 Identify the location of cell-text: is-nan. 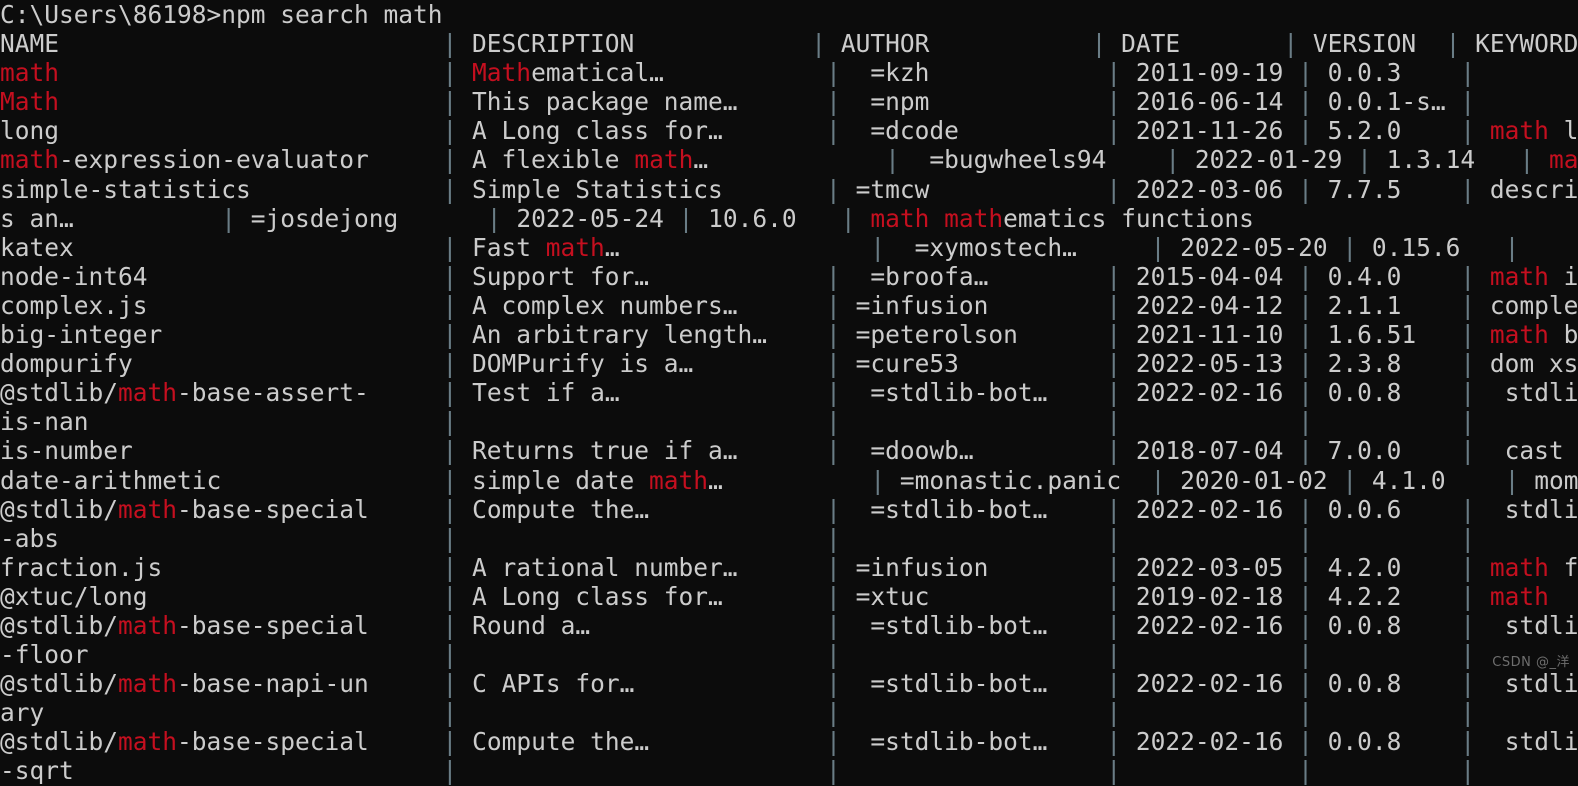
(221, 422).